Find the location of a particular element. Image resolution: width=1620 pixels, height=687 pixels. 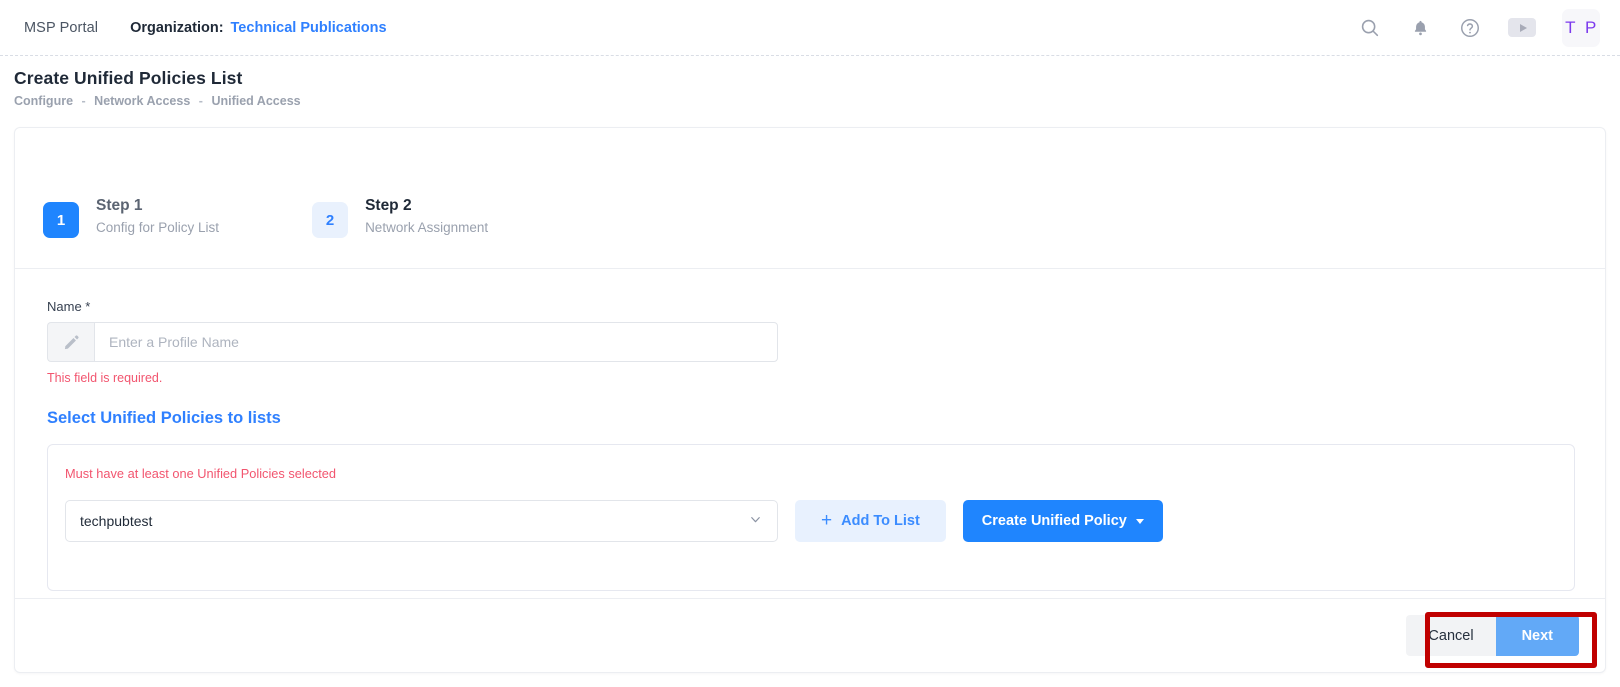

breadcrumb-item-unified-access: Unified Access is located at coordinates (255, 101).